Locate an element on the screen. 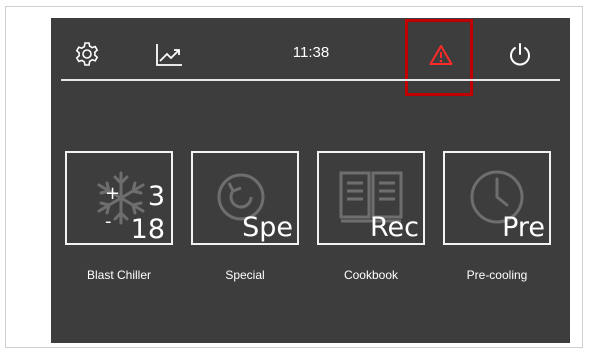 The height and width of the screenshot is (356, 594). gear-icon is located at coordinates (87, 54).